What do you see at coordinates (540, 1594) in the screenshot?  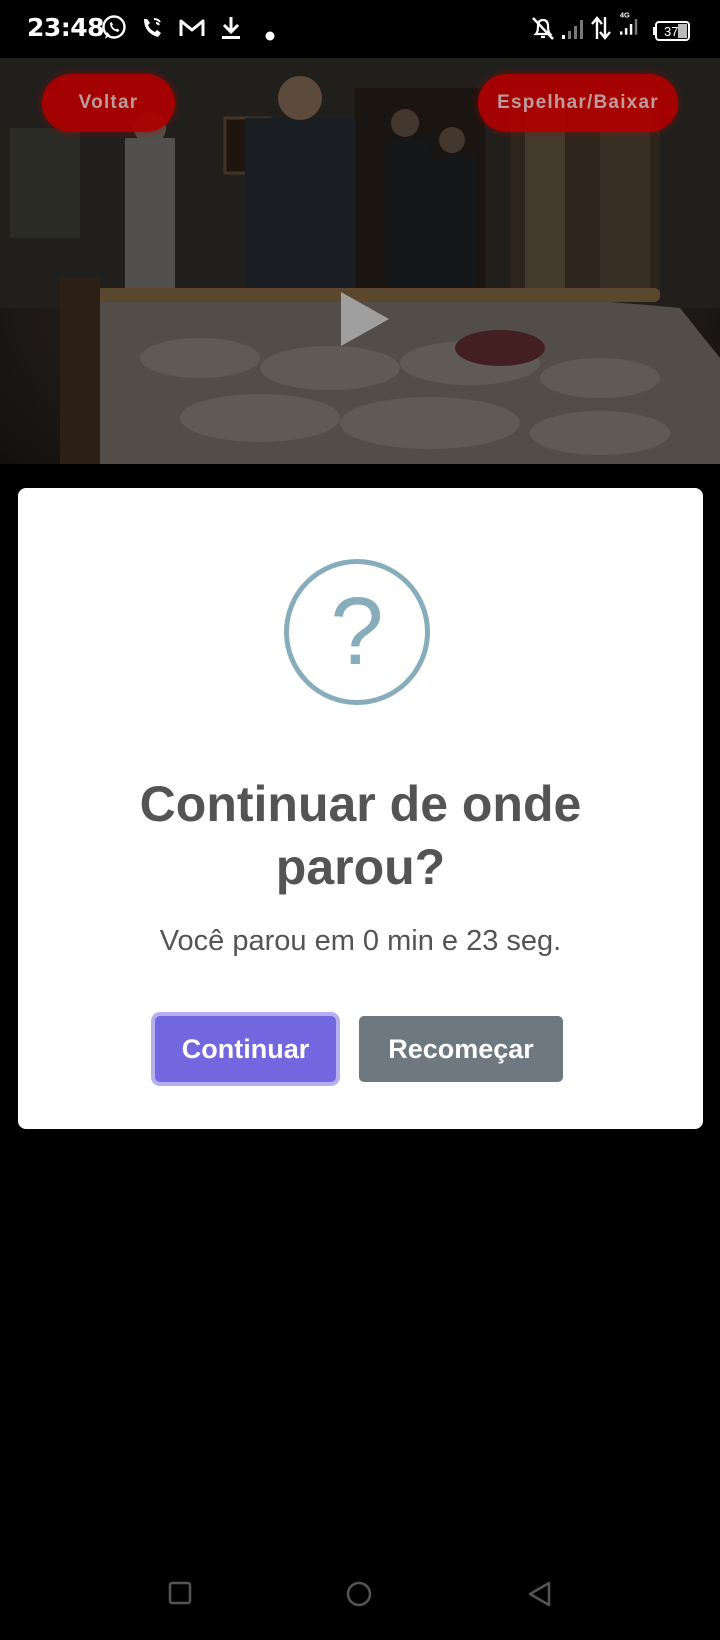 I see `back-icon` at bounding box center [540, 1594].